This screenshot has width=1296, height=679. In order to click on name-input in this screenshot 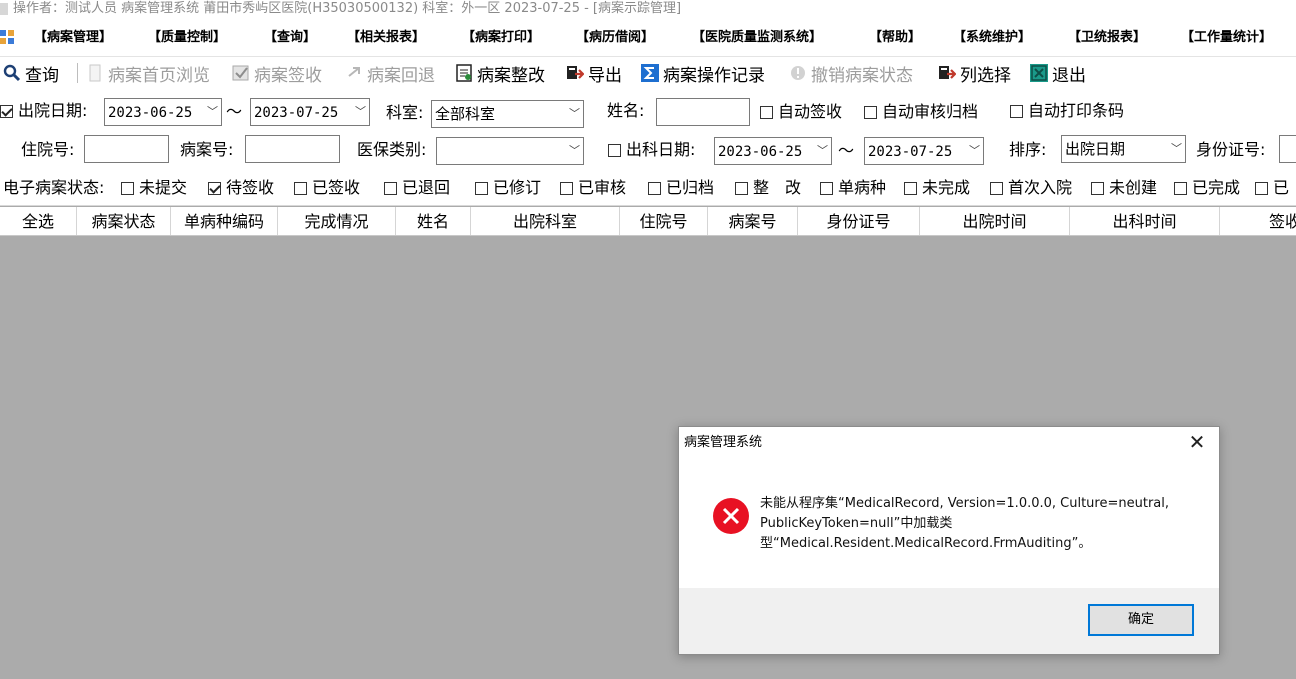, I will do `click(703, 112)`.